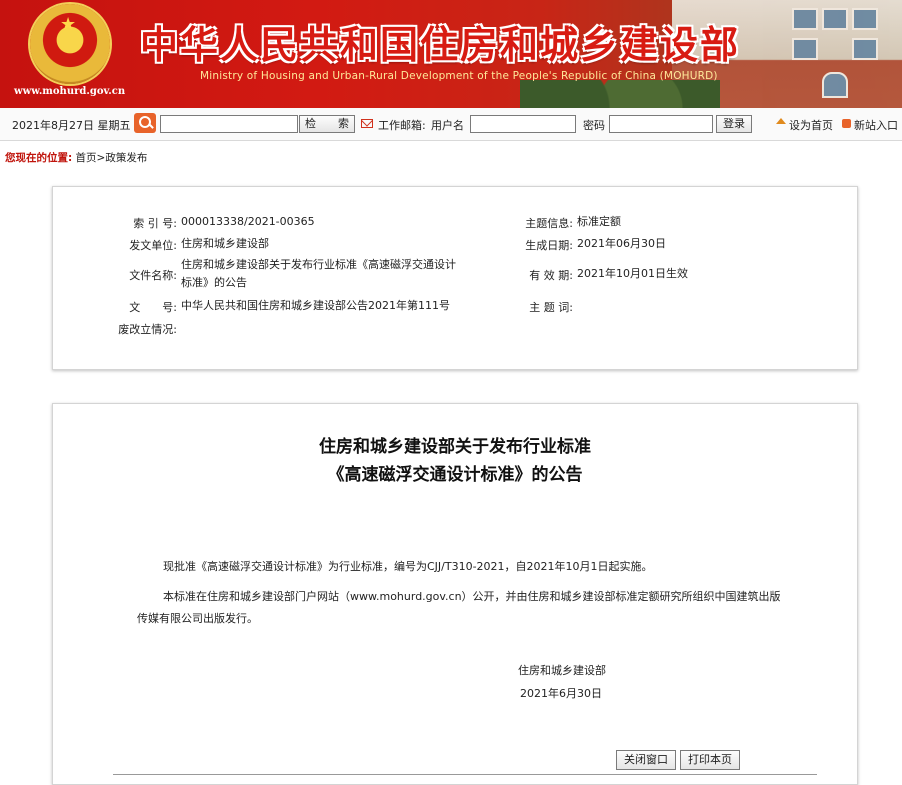 The width and height of the screenshot is (902, 785). I want to click on article-paragraph-2-line2: 传媒有限公司出版发行。, so click(197, 618).